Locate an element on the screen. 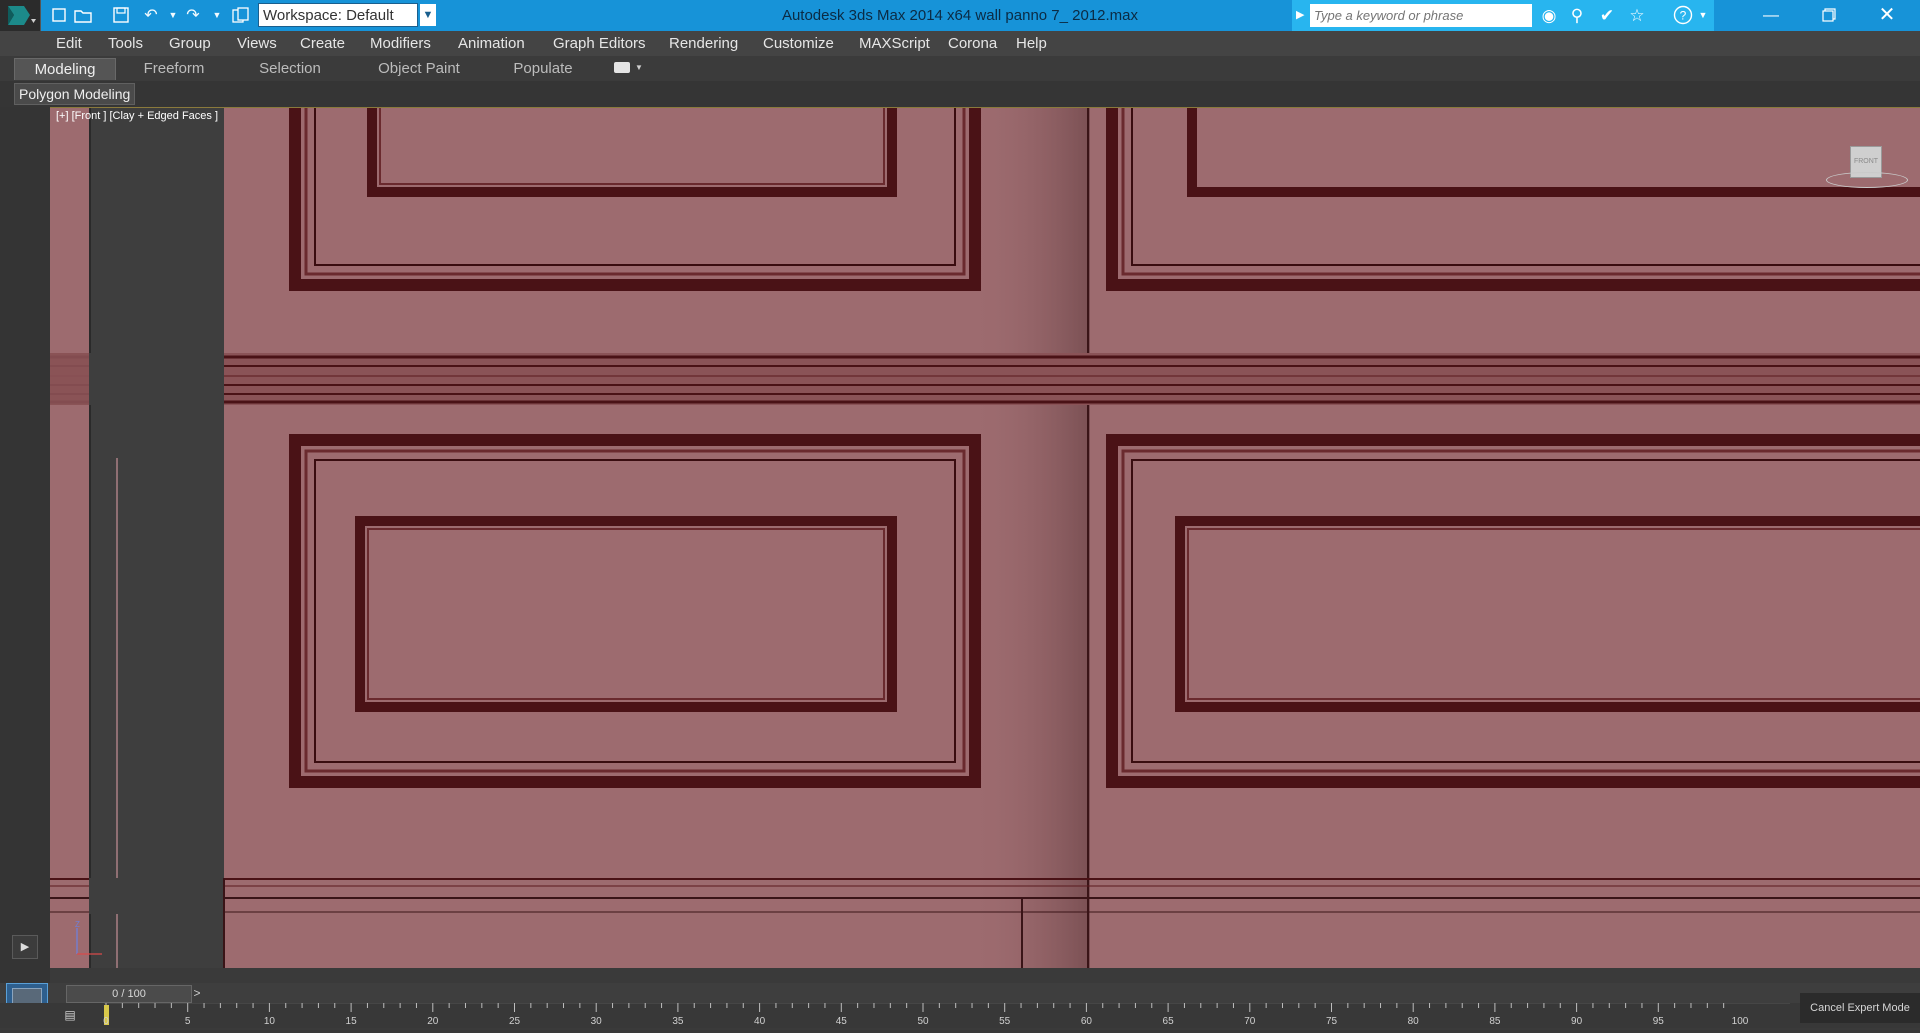  timeline-tick-label: 70 is located at coordinates (1250, 1021).